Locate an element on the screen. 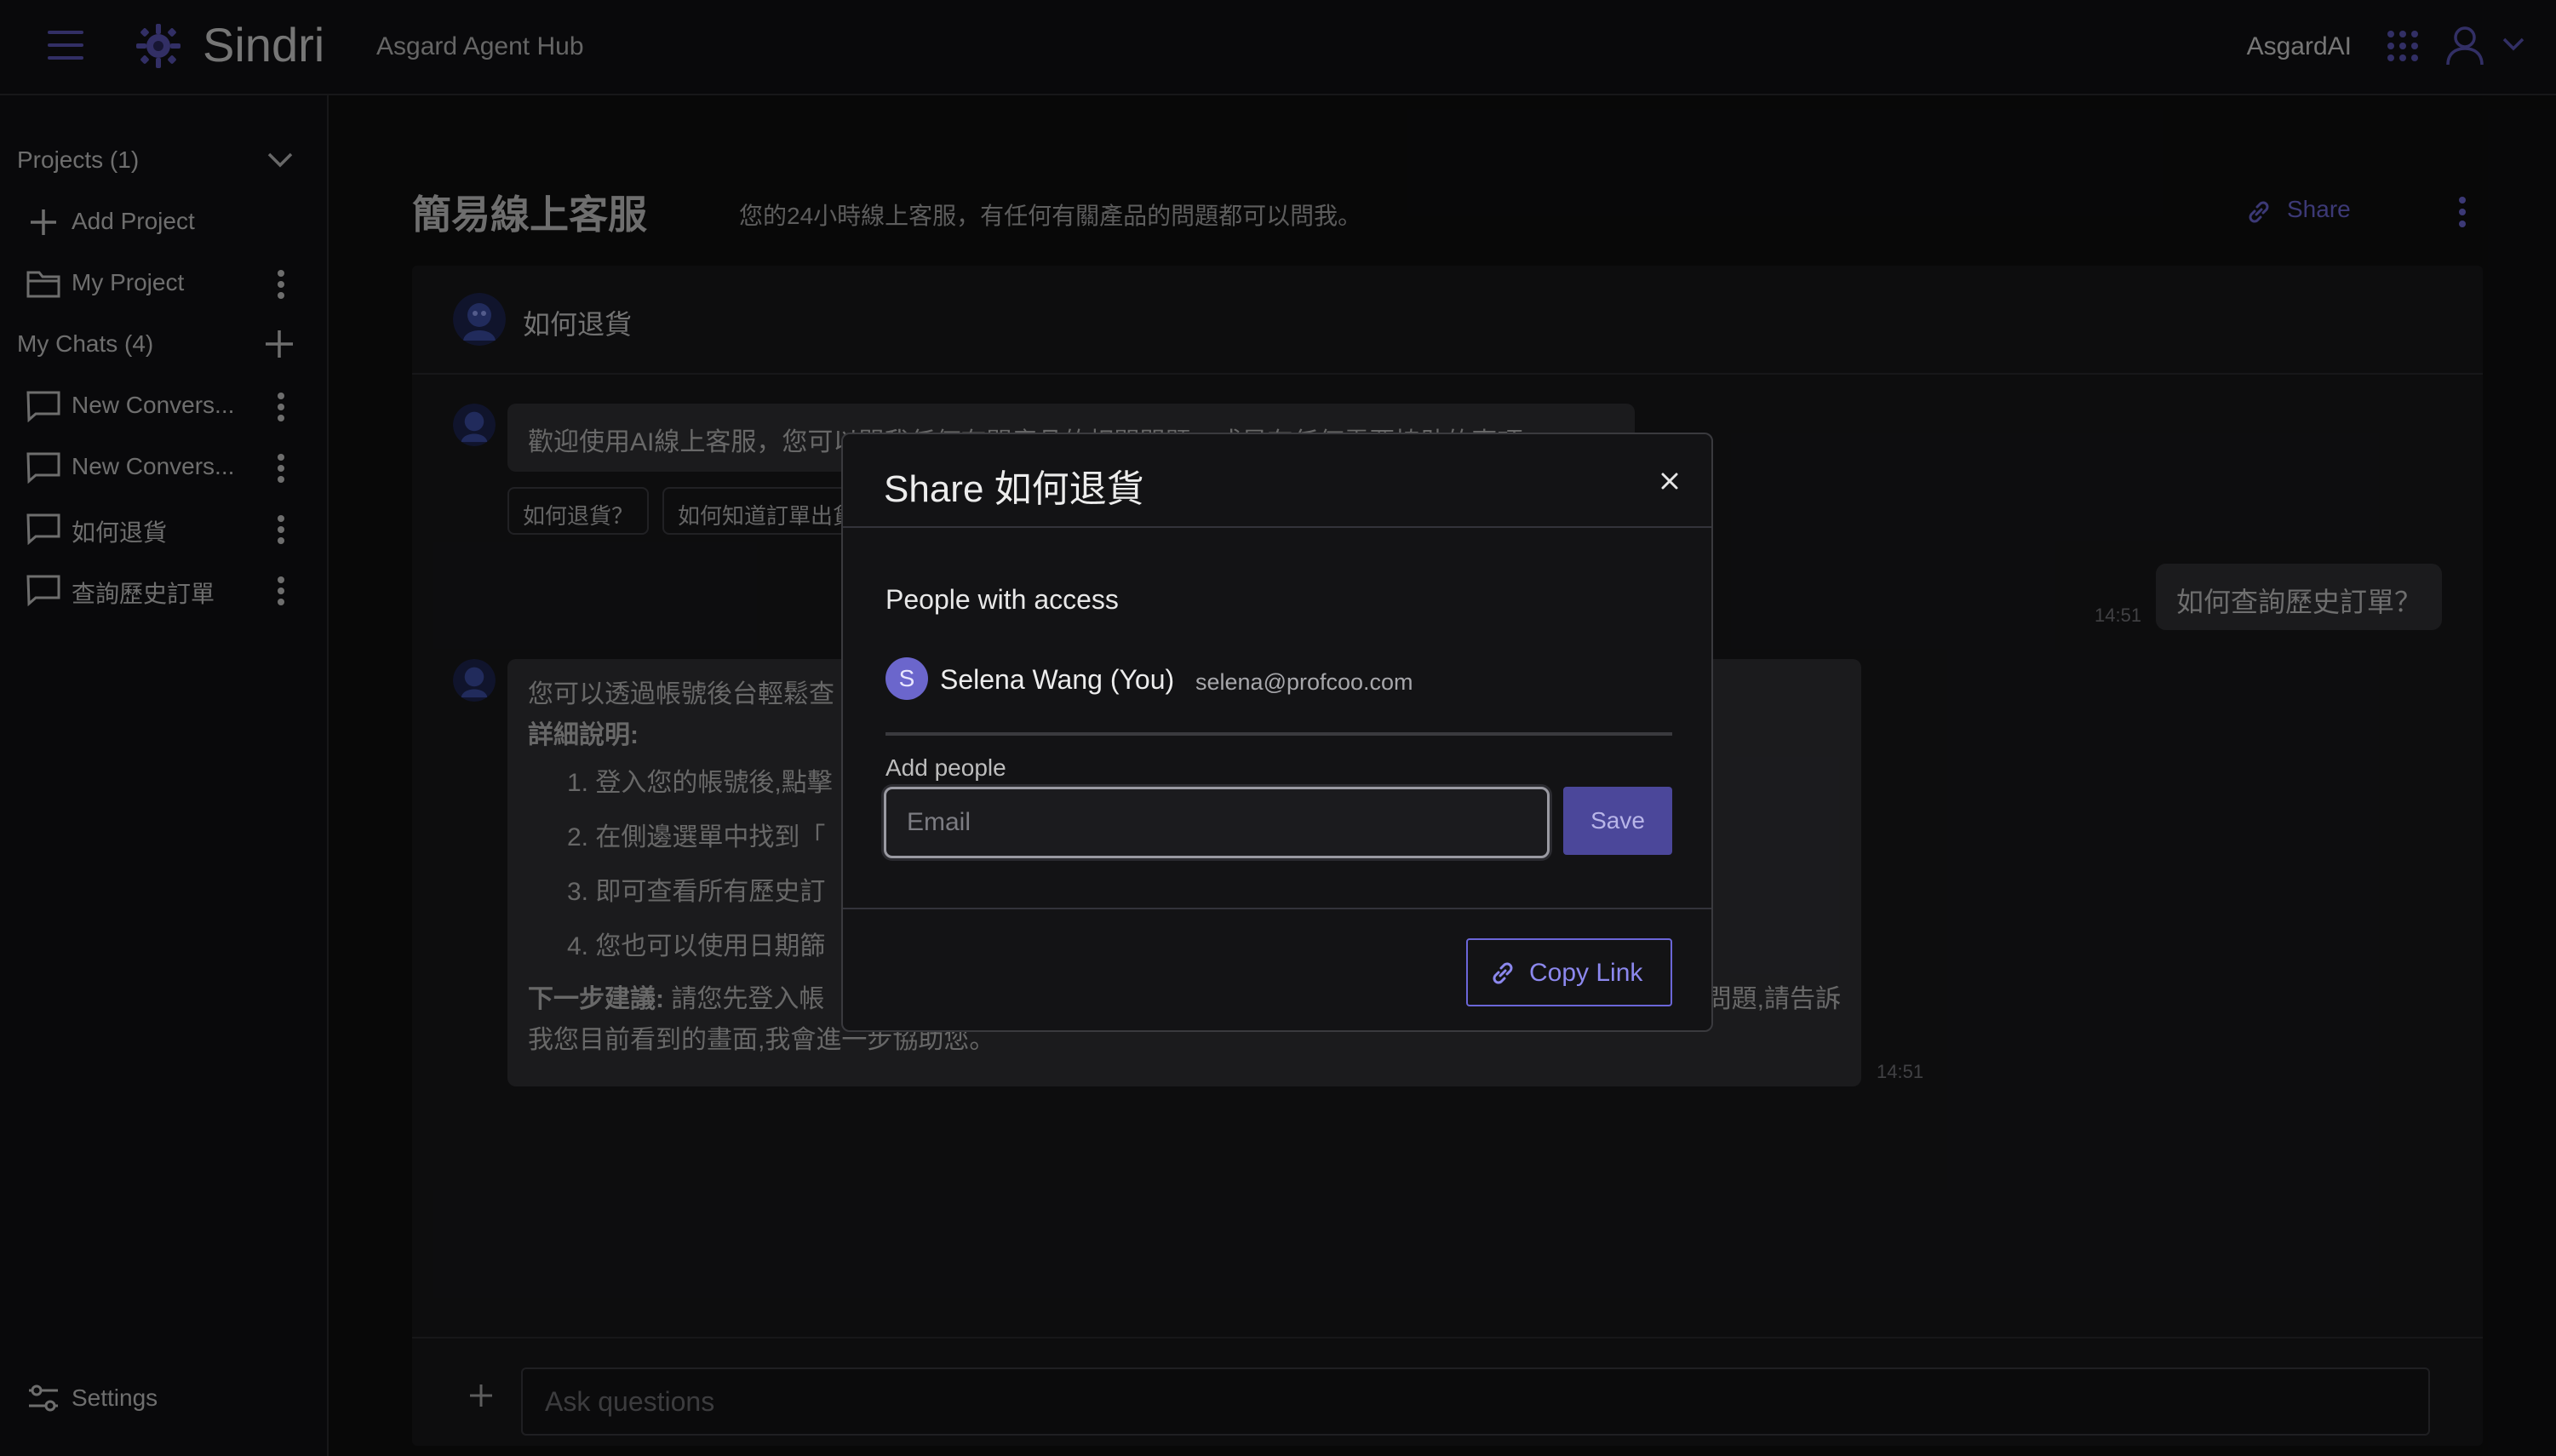 Image resolution: width=2556 pixels, height=1456 pixels. email-field is located at coordinates (1217, 822).